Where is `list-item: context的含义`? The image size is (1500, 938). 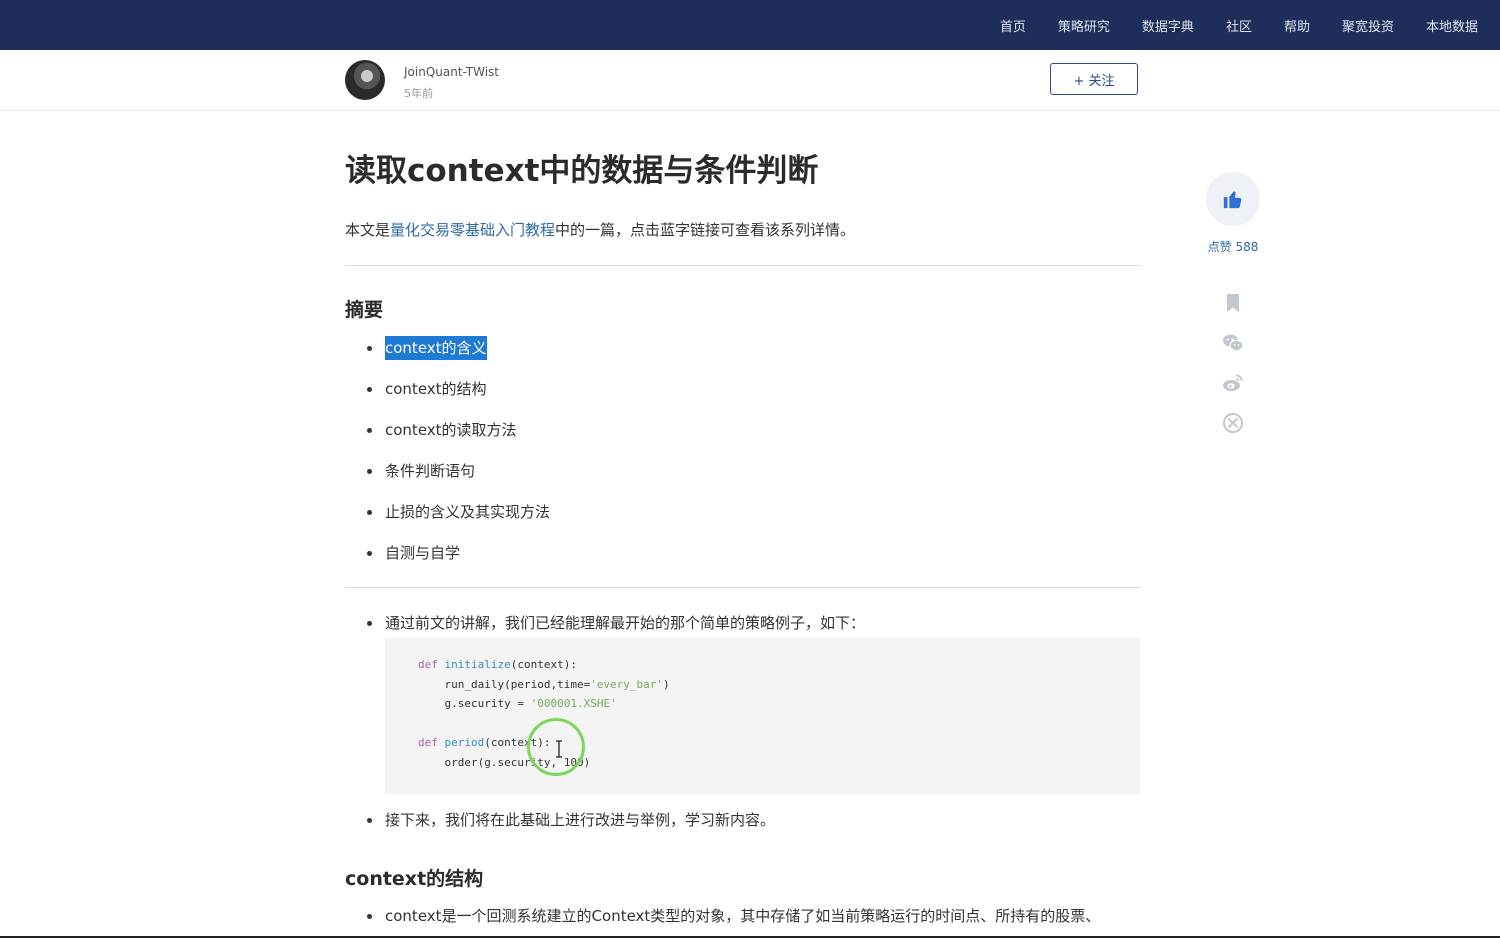 list-item: context的含义 is located at coordinates (742, 348).